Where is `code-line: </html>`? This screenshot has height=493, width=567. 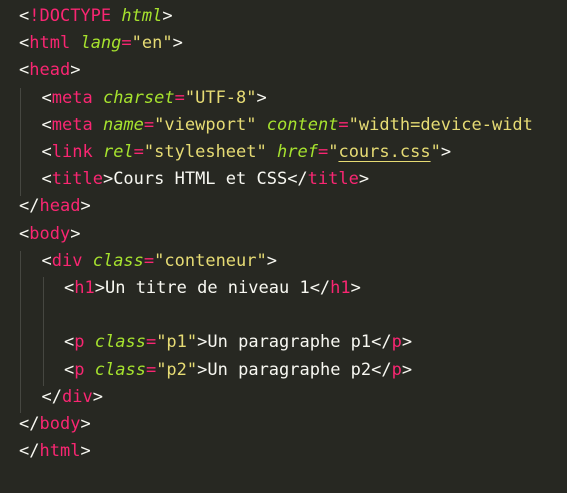
code-line: </html> is located at coordinates (55, 451).